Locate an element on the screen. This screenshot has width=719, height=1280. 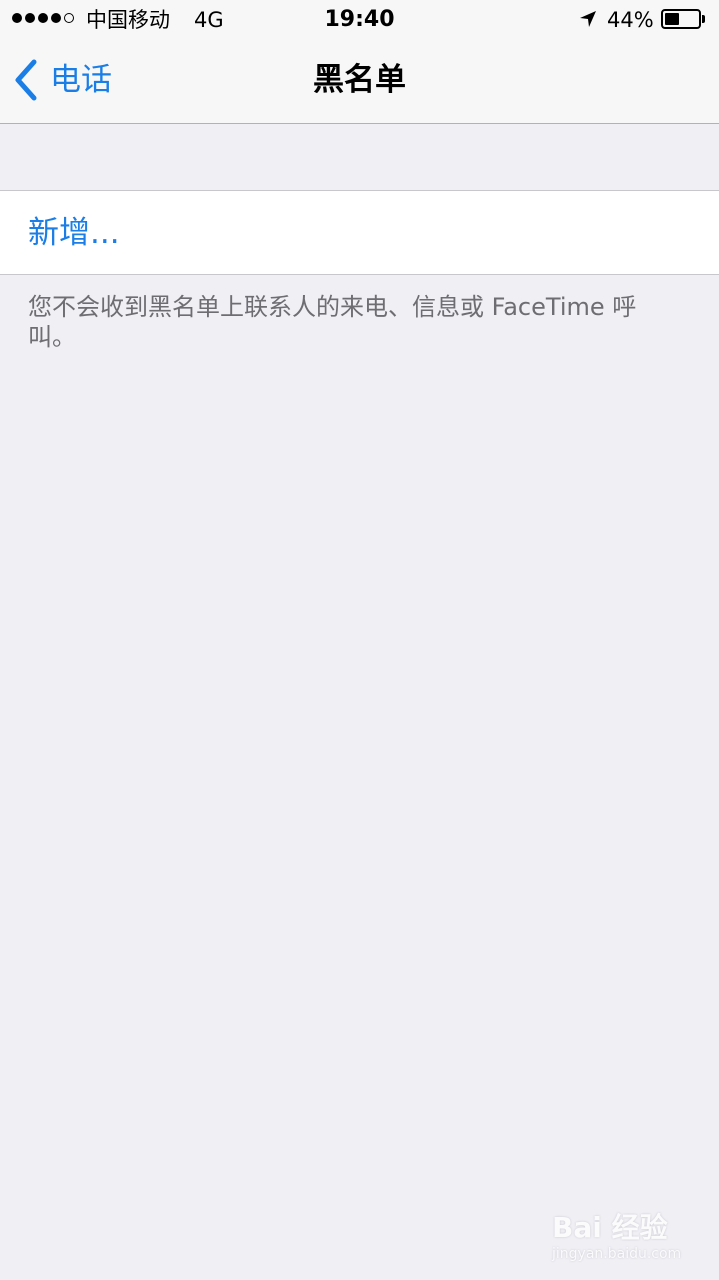
battery-percentage: 44% is located at coordinates (630, 20).